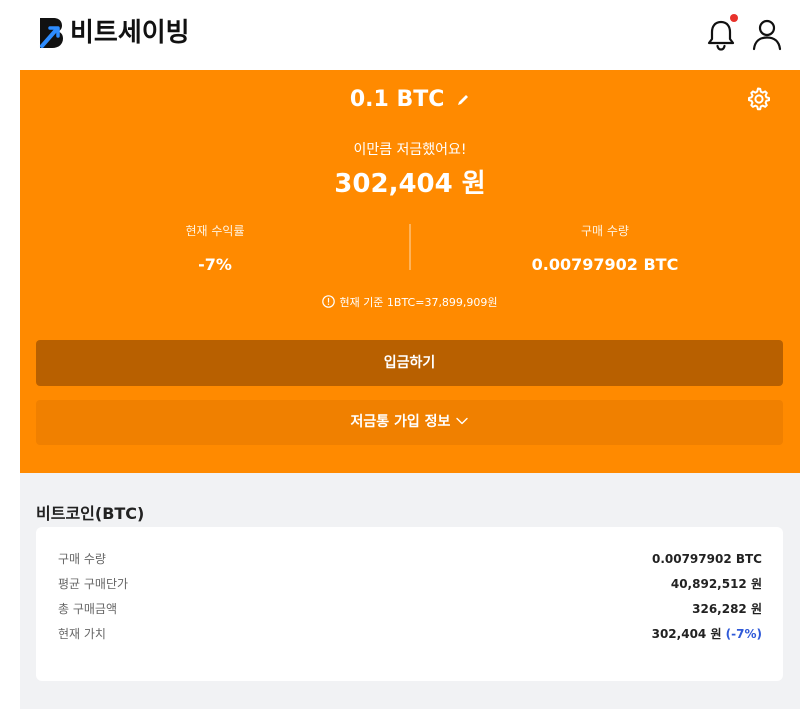 This screenshot has width=800, height=709. Describe the element at coordinates (743, 634) in the screenshot. I see `value-change: (-7%)` at that location.